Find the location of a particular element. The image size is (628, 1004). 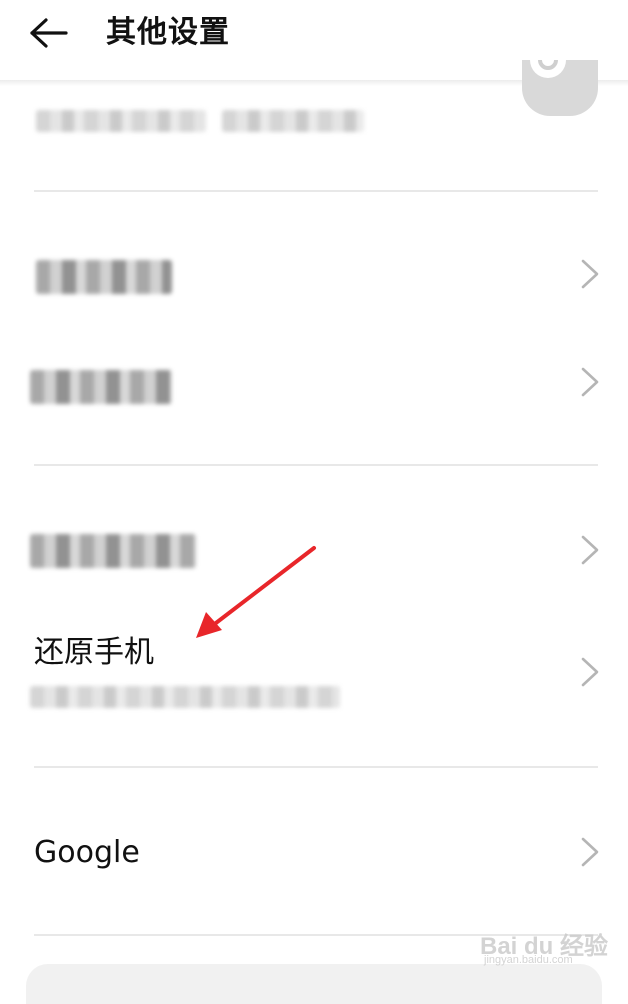

page-title: 其他设置 is located at coordinates (168, 32).